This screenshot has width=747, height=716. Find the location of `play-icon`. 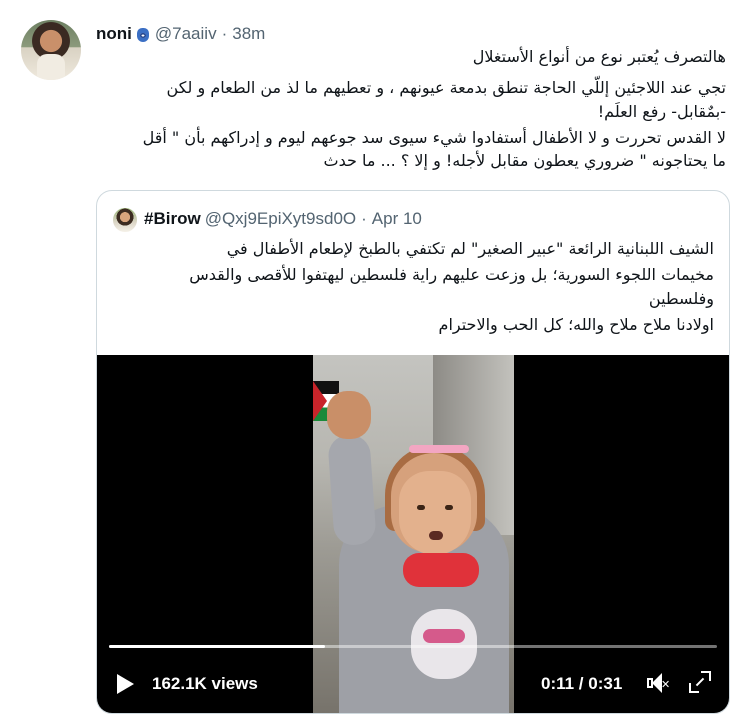

play-icon is located at coordinates (125, 684).